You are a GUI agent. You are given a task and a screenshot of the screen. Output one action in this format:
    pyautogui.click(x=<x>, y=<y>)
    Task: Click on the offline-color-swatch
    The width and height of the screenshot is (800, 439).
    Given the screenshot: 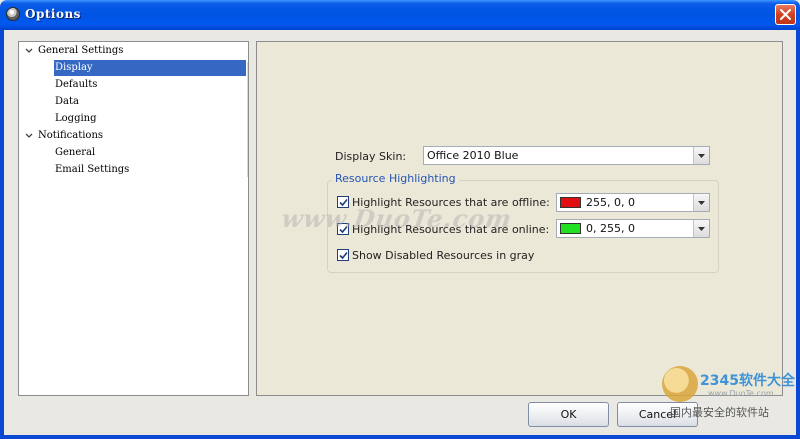 What is the action you would take?
    pyautogui.click(x=570, y=202)
    